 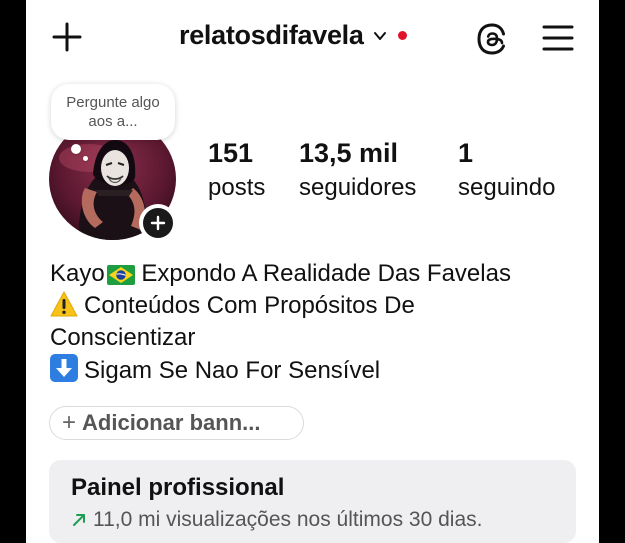 What do you see at coordinates (123, 337) in the screenshot?
I see `bio-line-3: Conscientizar` at bounding box center [123, 337].